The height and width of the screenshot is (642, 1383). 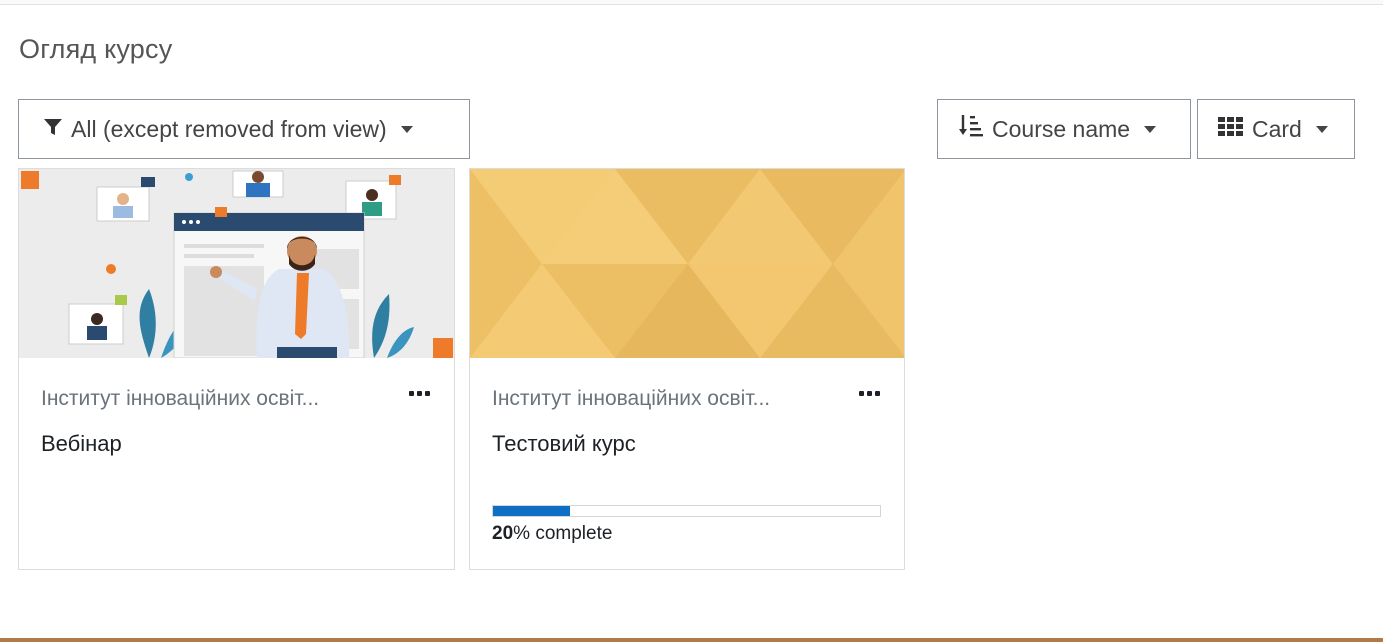 I want to click on progress-suffix: % complete, so click(x=563, y=533).